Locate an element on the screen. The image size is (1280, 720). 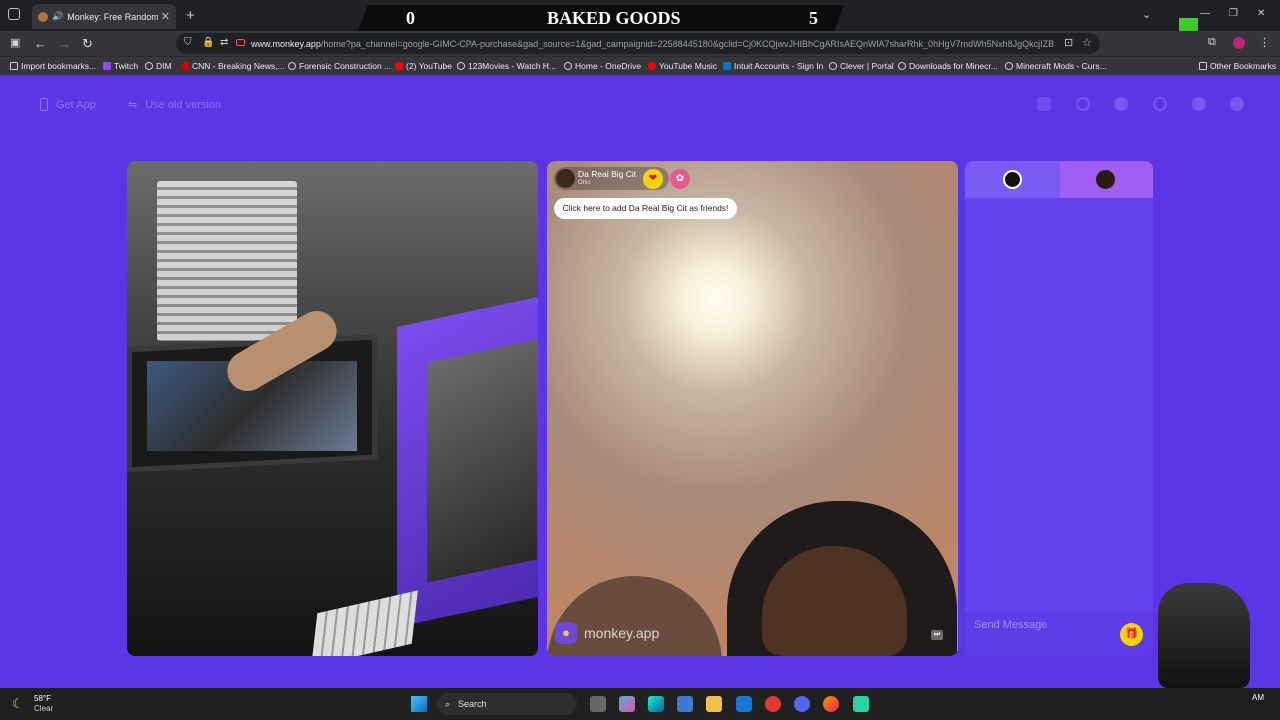
score-title: BAKED GOODS is located at coordinates (614, 18).